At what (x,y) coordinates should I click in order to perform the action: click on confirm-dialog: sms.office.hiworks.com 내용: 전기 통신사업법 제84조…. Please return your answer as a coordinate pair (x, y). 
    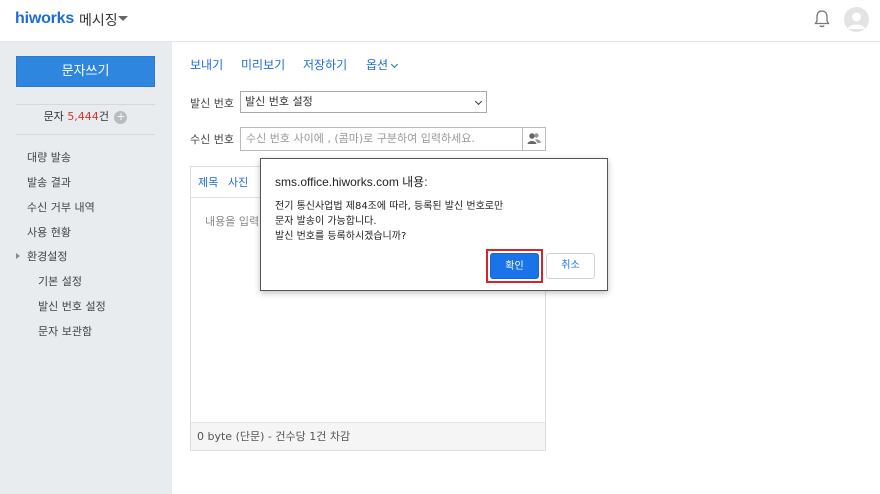
    Looking at the image, I should click on (434, 224).